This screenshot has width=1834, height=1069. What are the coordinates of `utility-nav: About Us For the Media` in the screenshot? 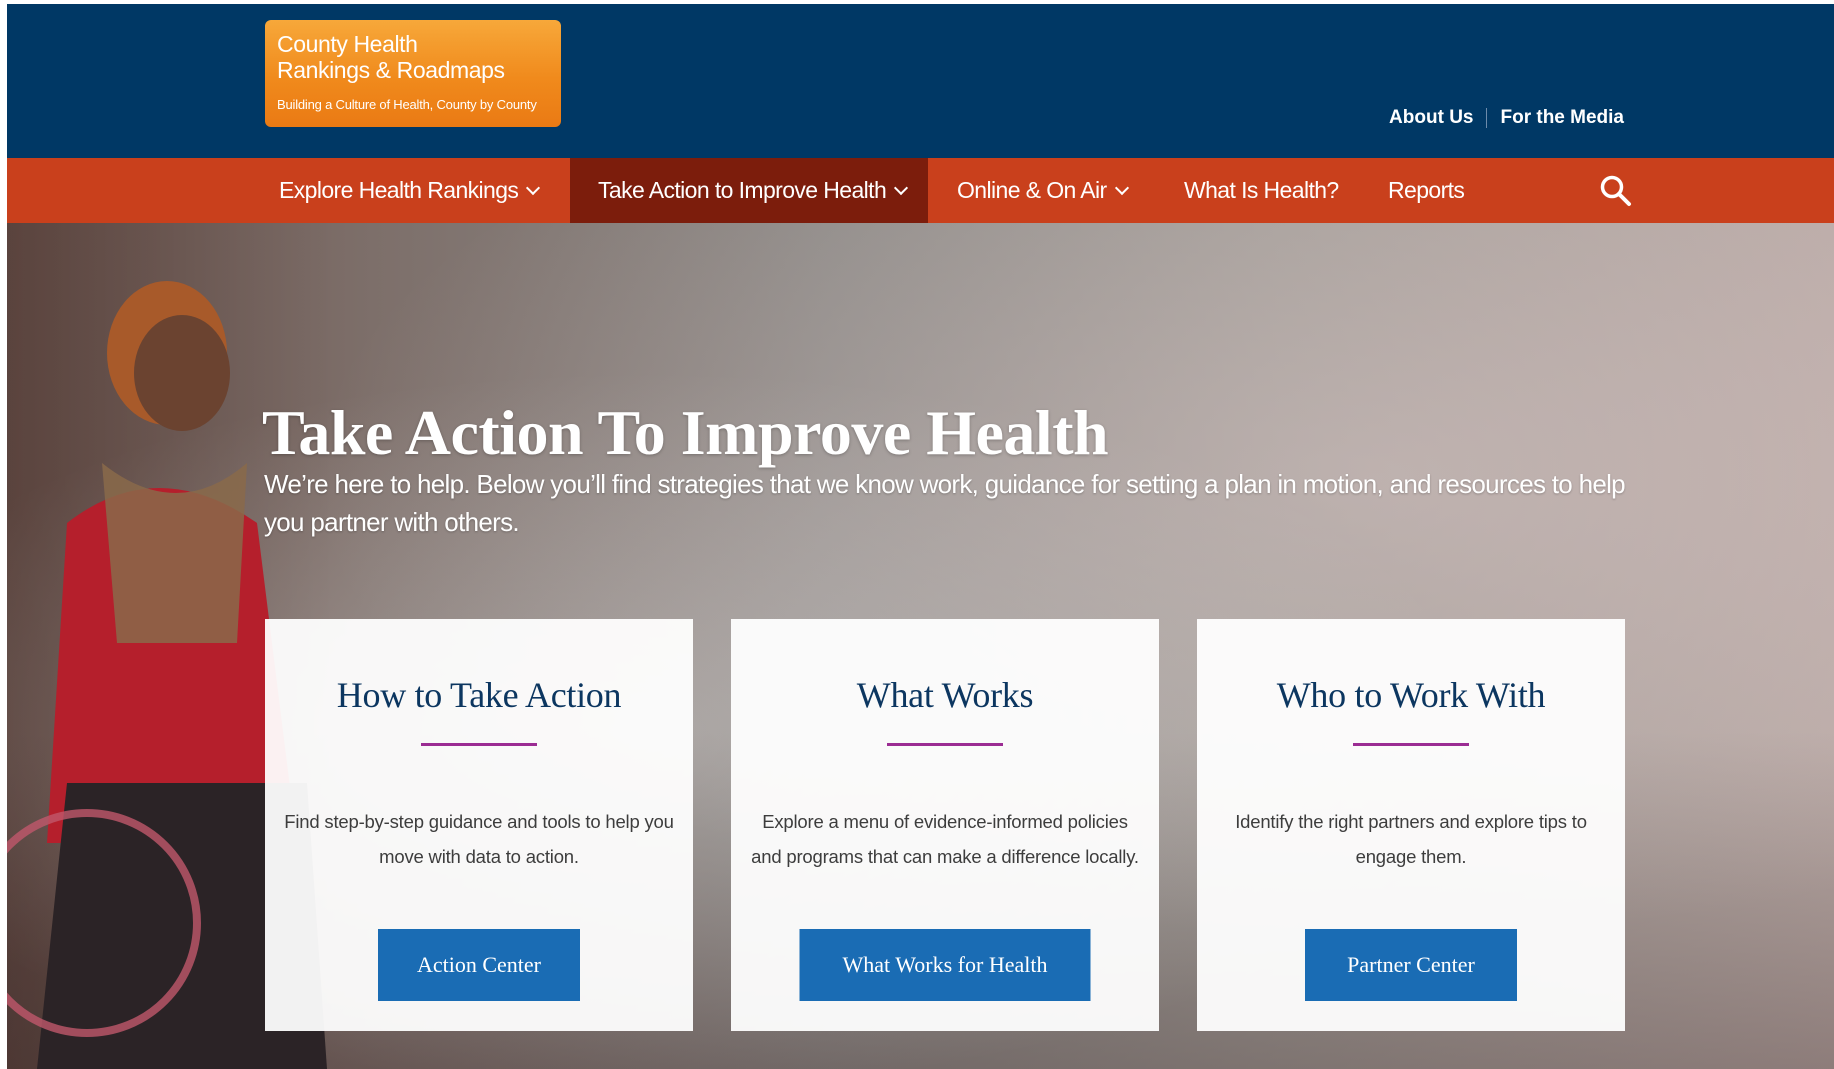 It's located at (1506, 118).